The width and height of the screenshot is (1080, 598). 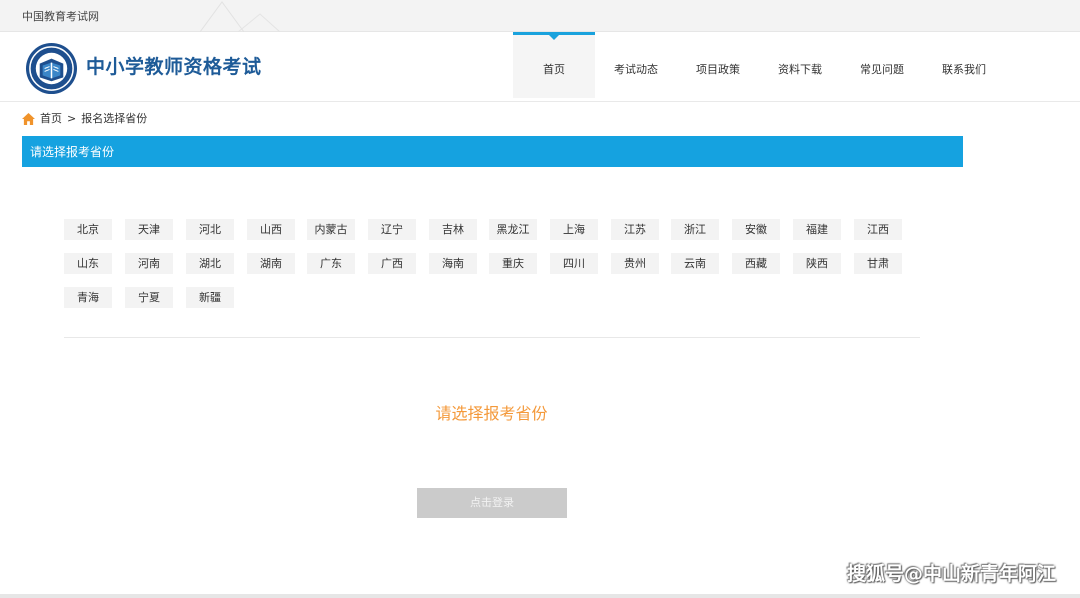 I want to click on breadcrumb: 首页 > 报名选择省份, so click(x=84, y=119).